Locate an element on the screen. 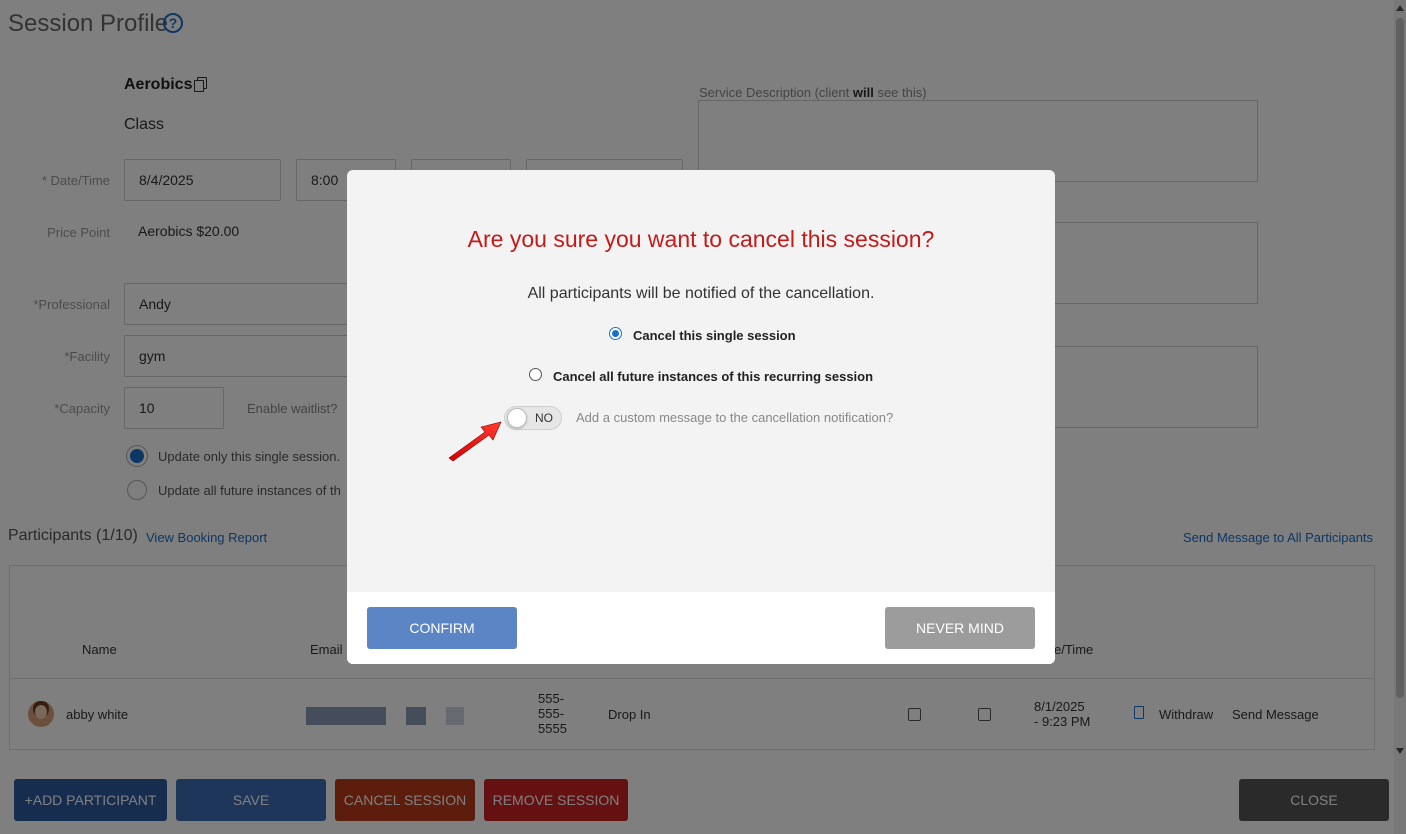 This screenshot has height=834, width=1406. custom-message-toggle: NO is located at coordinates (533, 418).